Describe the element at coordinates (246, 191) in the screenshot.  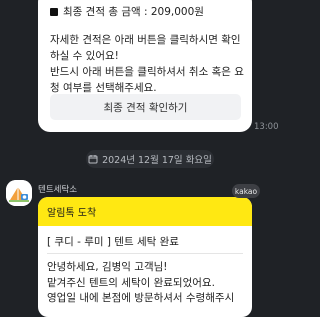
I see `kakao-badge: kakao` at that location.